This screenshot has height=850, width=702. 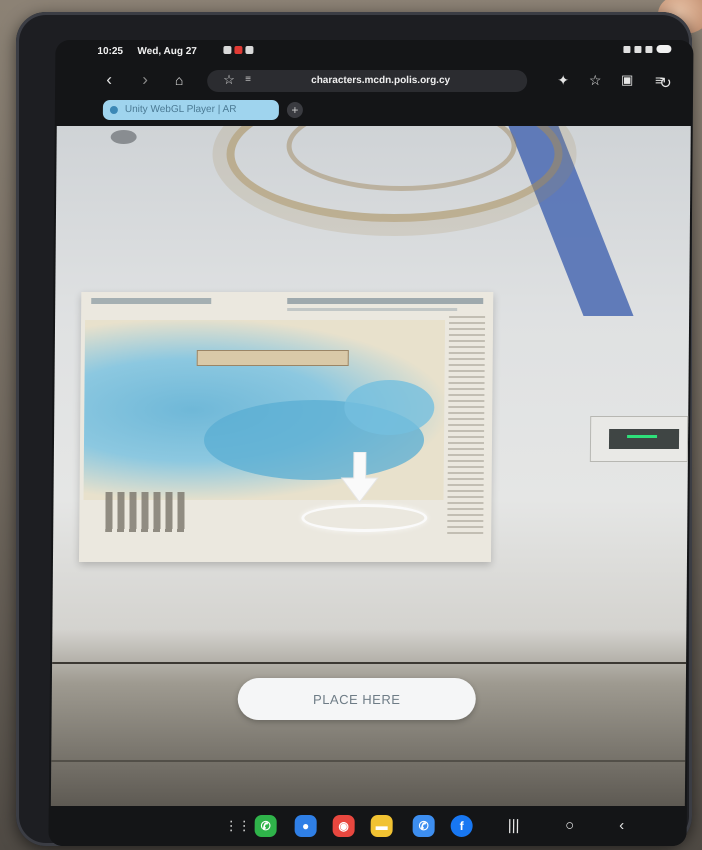 I want to click on address-bar: ☆ ≡ characters.mcdn.polis.org.cy ↻, so click(x=439, y=81).